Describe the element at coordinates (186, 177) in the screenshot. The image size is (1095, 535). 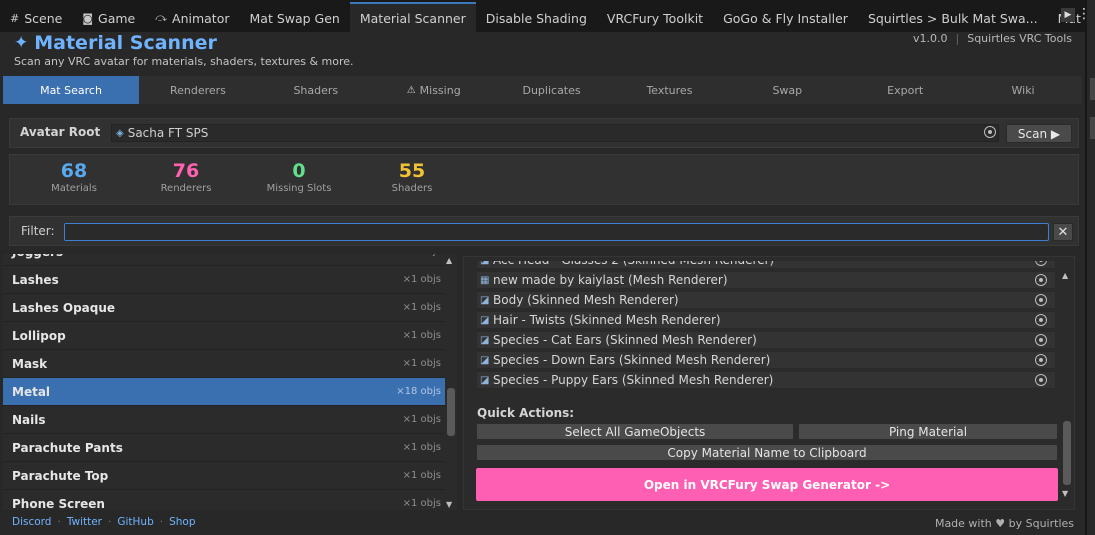
I see `stat-renderers: 76 Renderers` at that location.